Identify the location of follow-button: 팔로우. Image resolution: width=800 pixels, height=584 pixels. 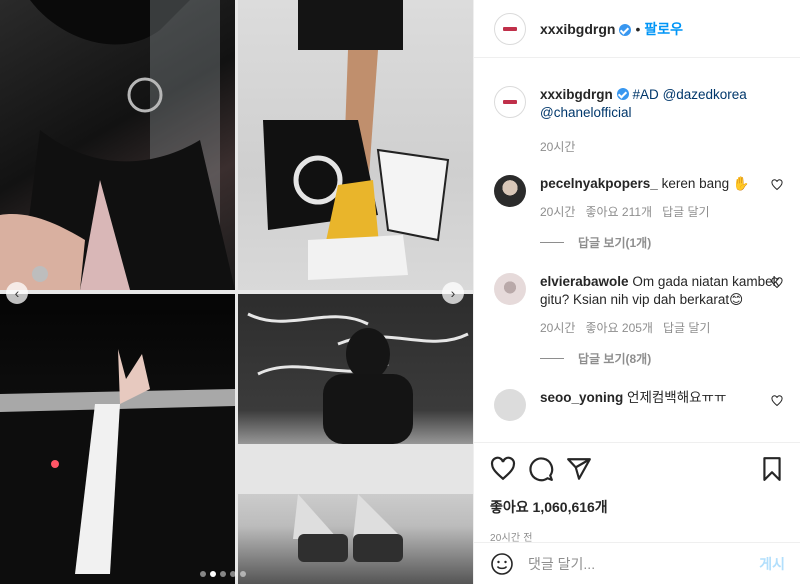
(663, 29).